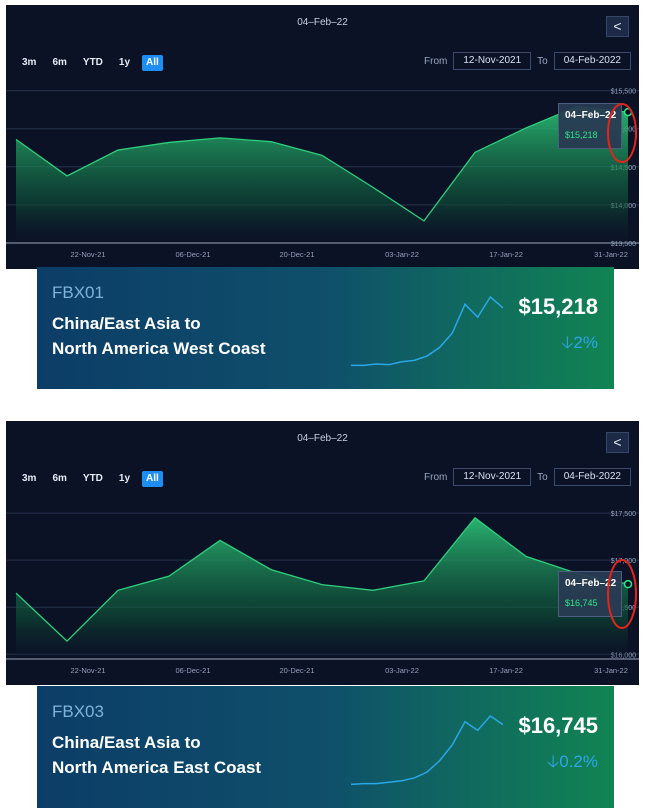  Describe the element at coordinates (78, 711) in the screenshot. I see `index-code: FBX03` at that location.